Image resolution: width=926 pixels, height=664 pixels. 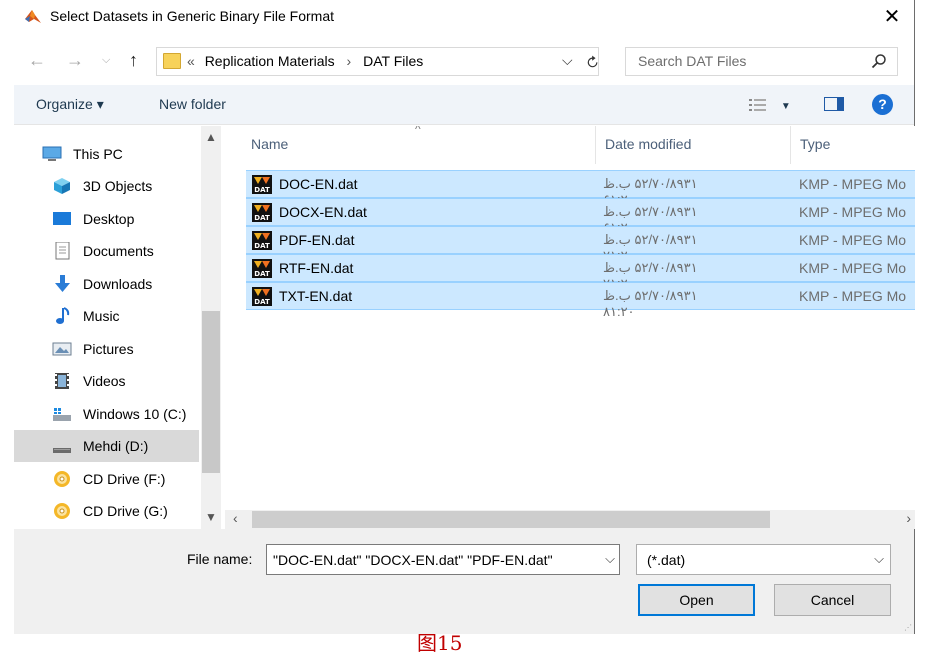 I want to click on file-name: PDF-EN.dat, so click(x=317, y=240).